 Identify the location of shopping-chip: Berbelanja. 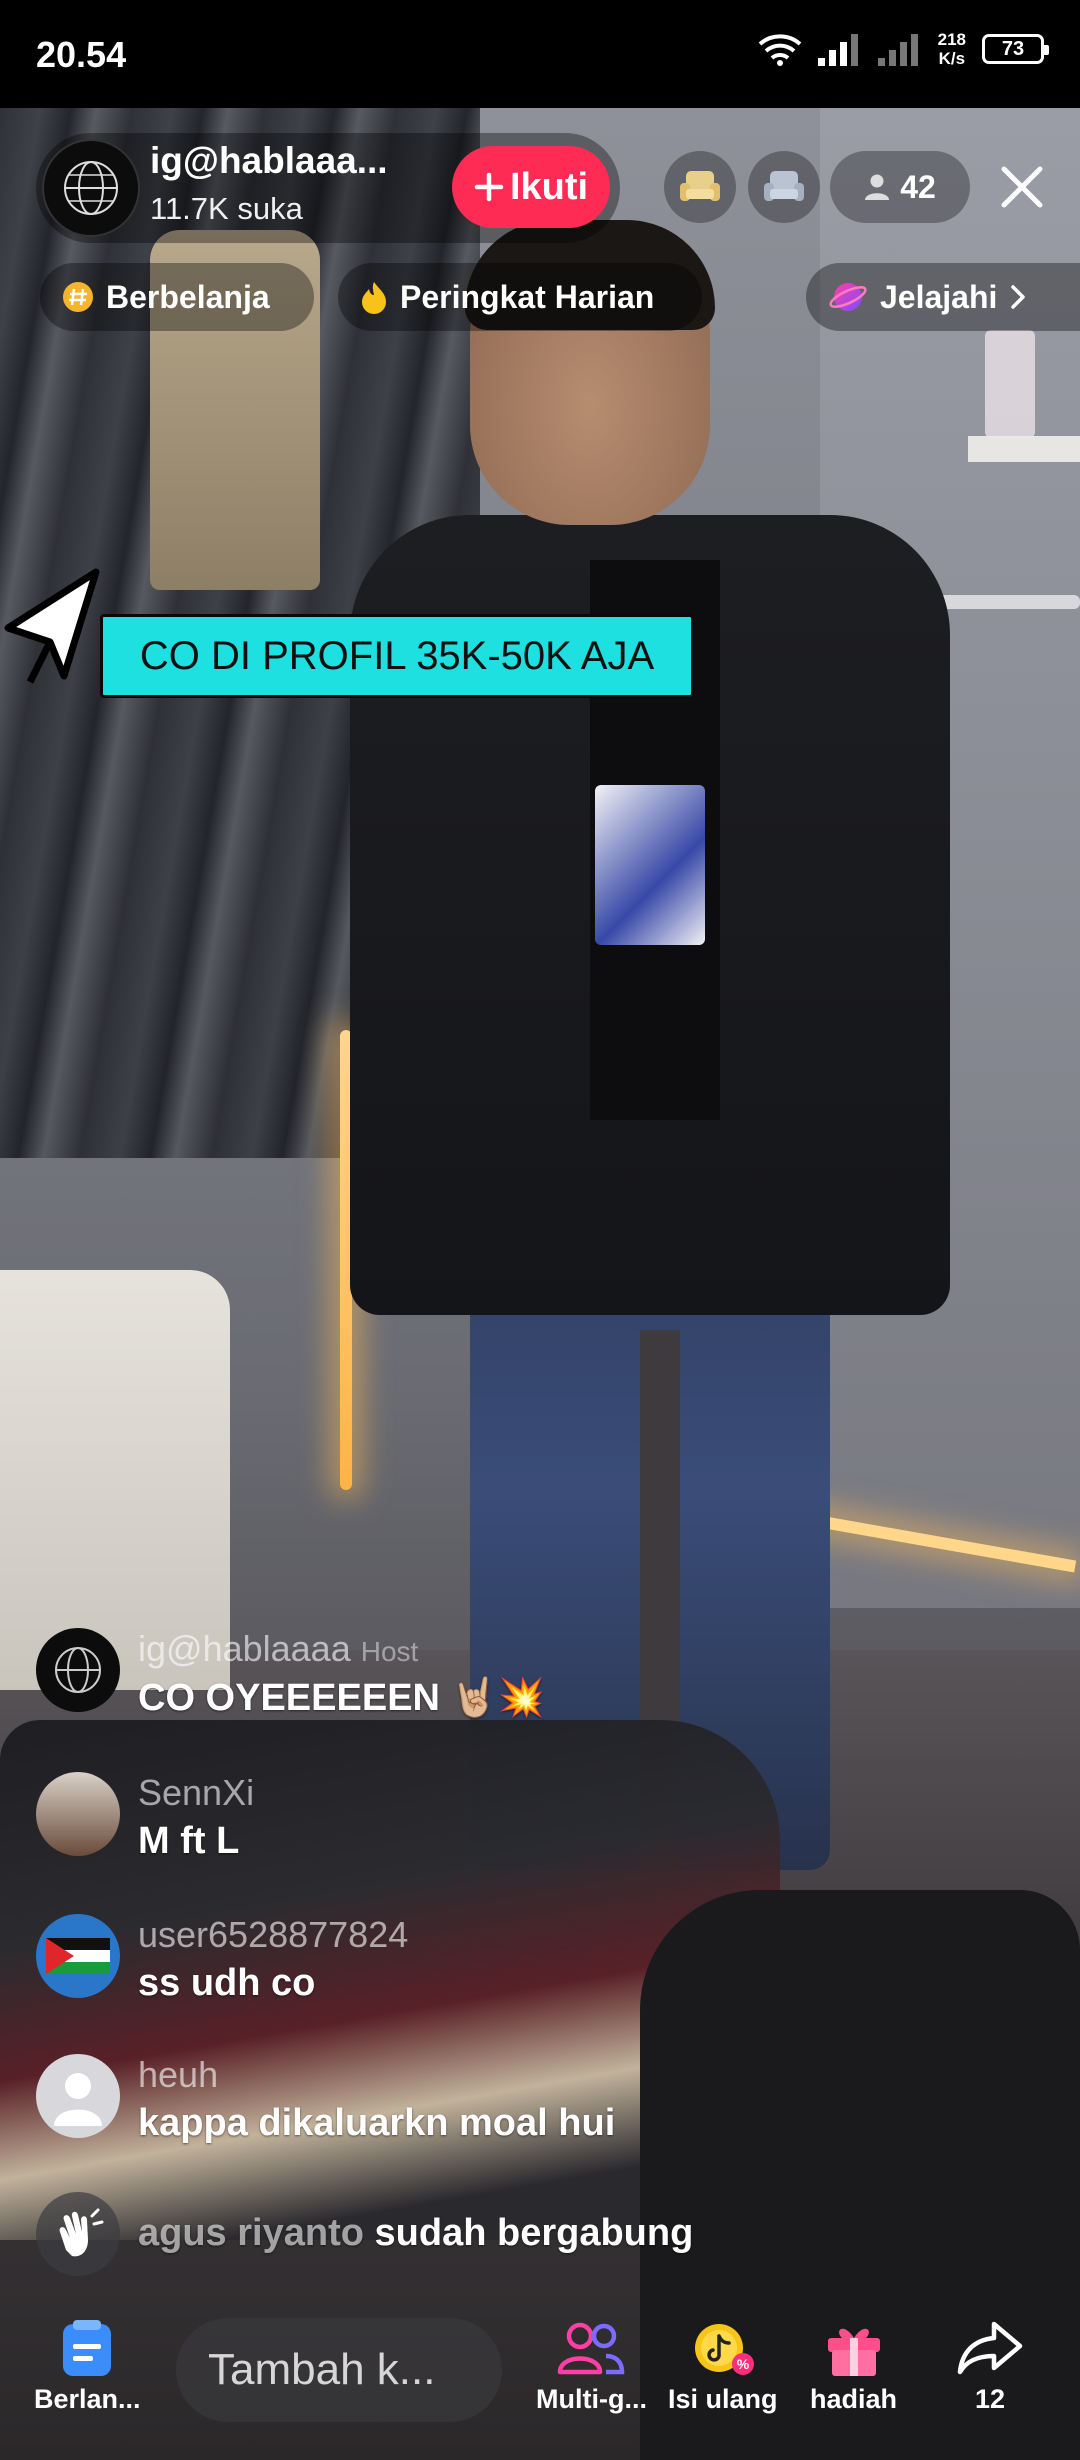
(177, 297).